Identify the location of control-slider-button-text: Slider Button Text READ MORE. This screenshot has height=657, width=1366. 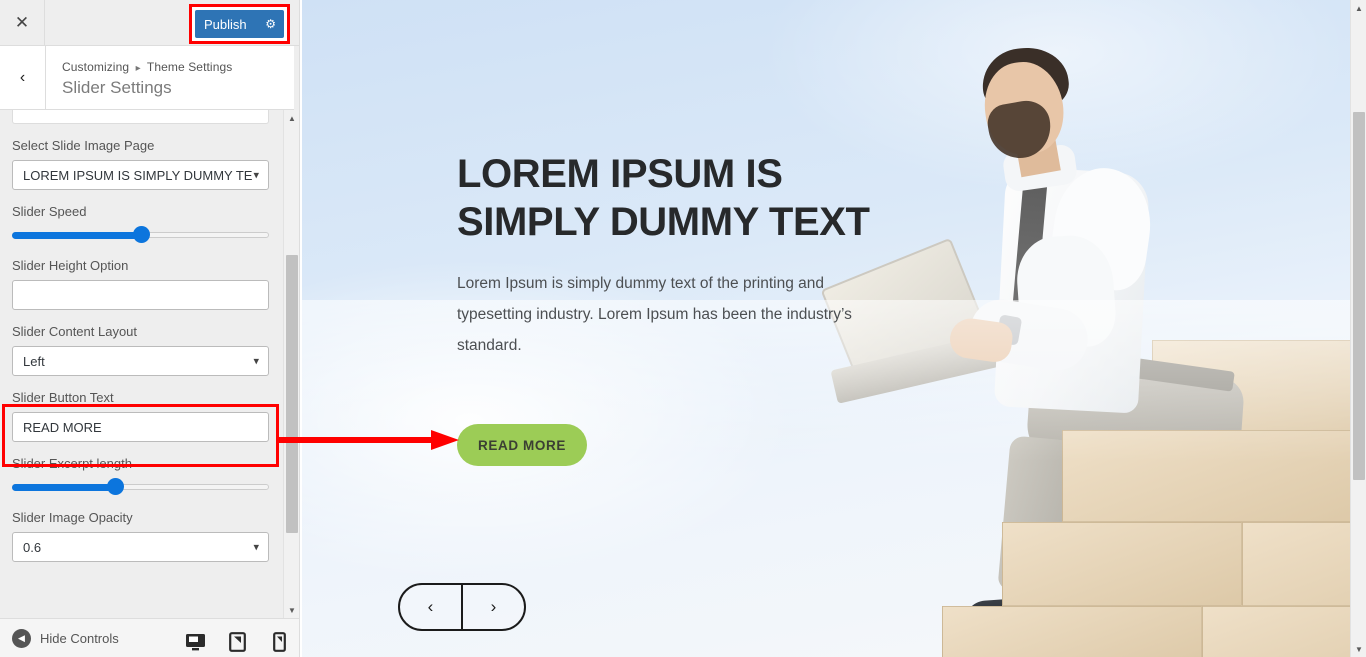
(141, 416).